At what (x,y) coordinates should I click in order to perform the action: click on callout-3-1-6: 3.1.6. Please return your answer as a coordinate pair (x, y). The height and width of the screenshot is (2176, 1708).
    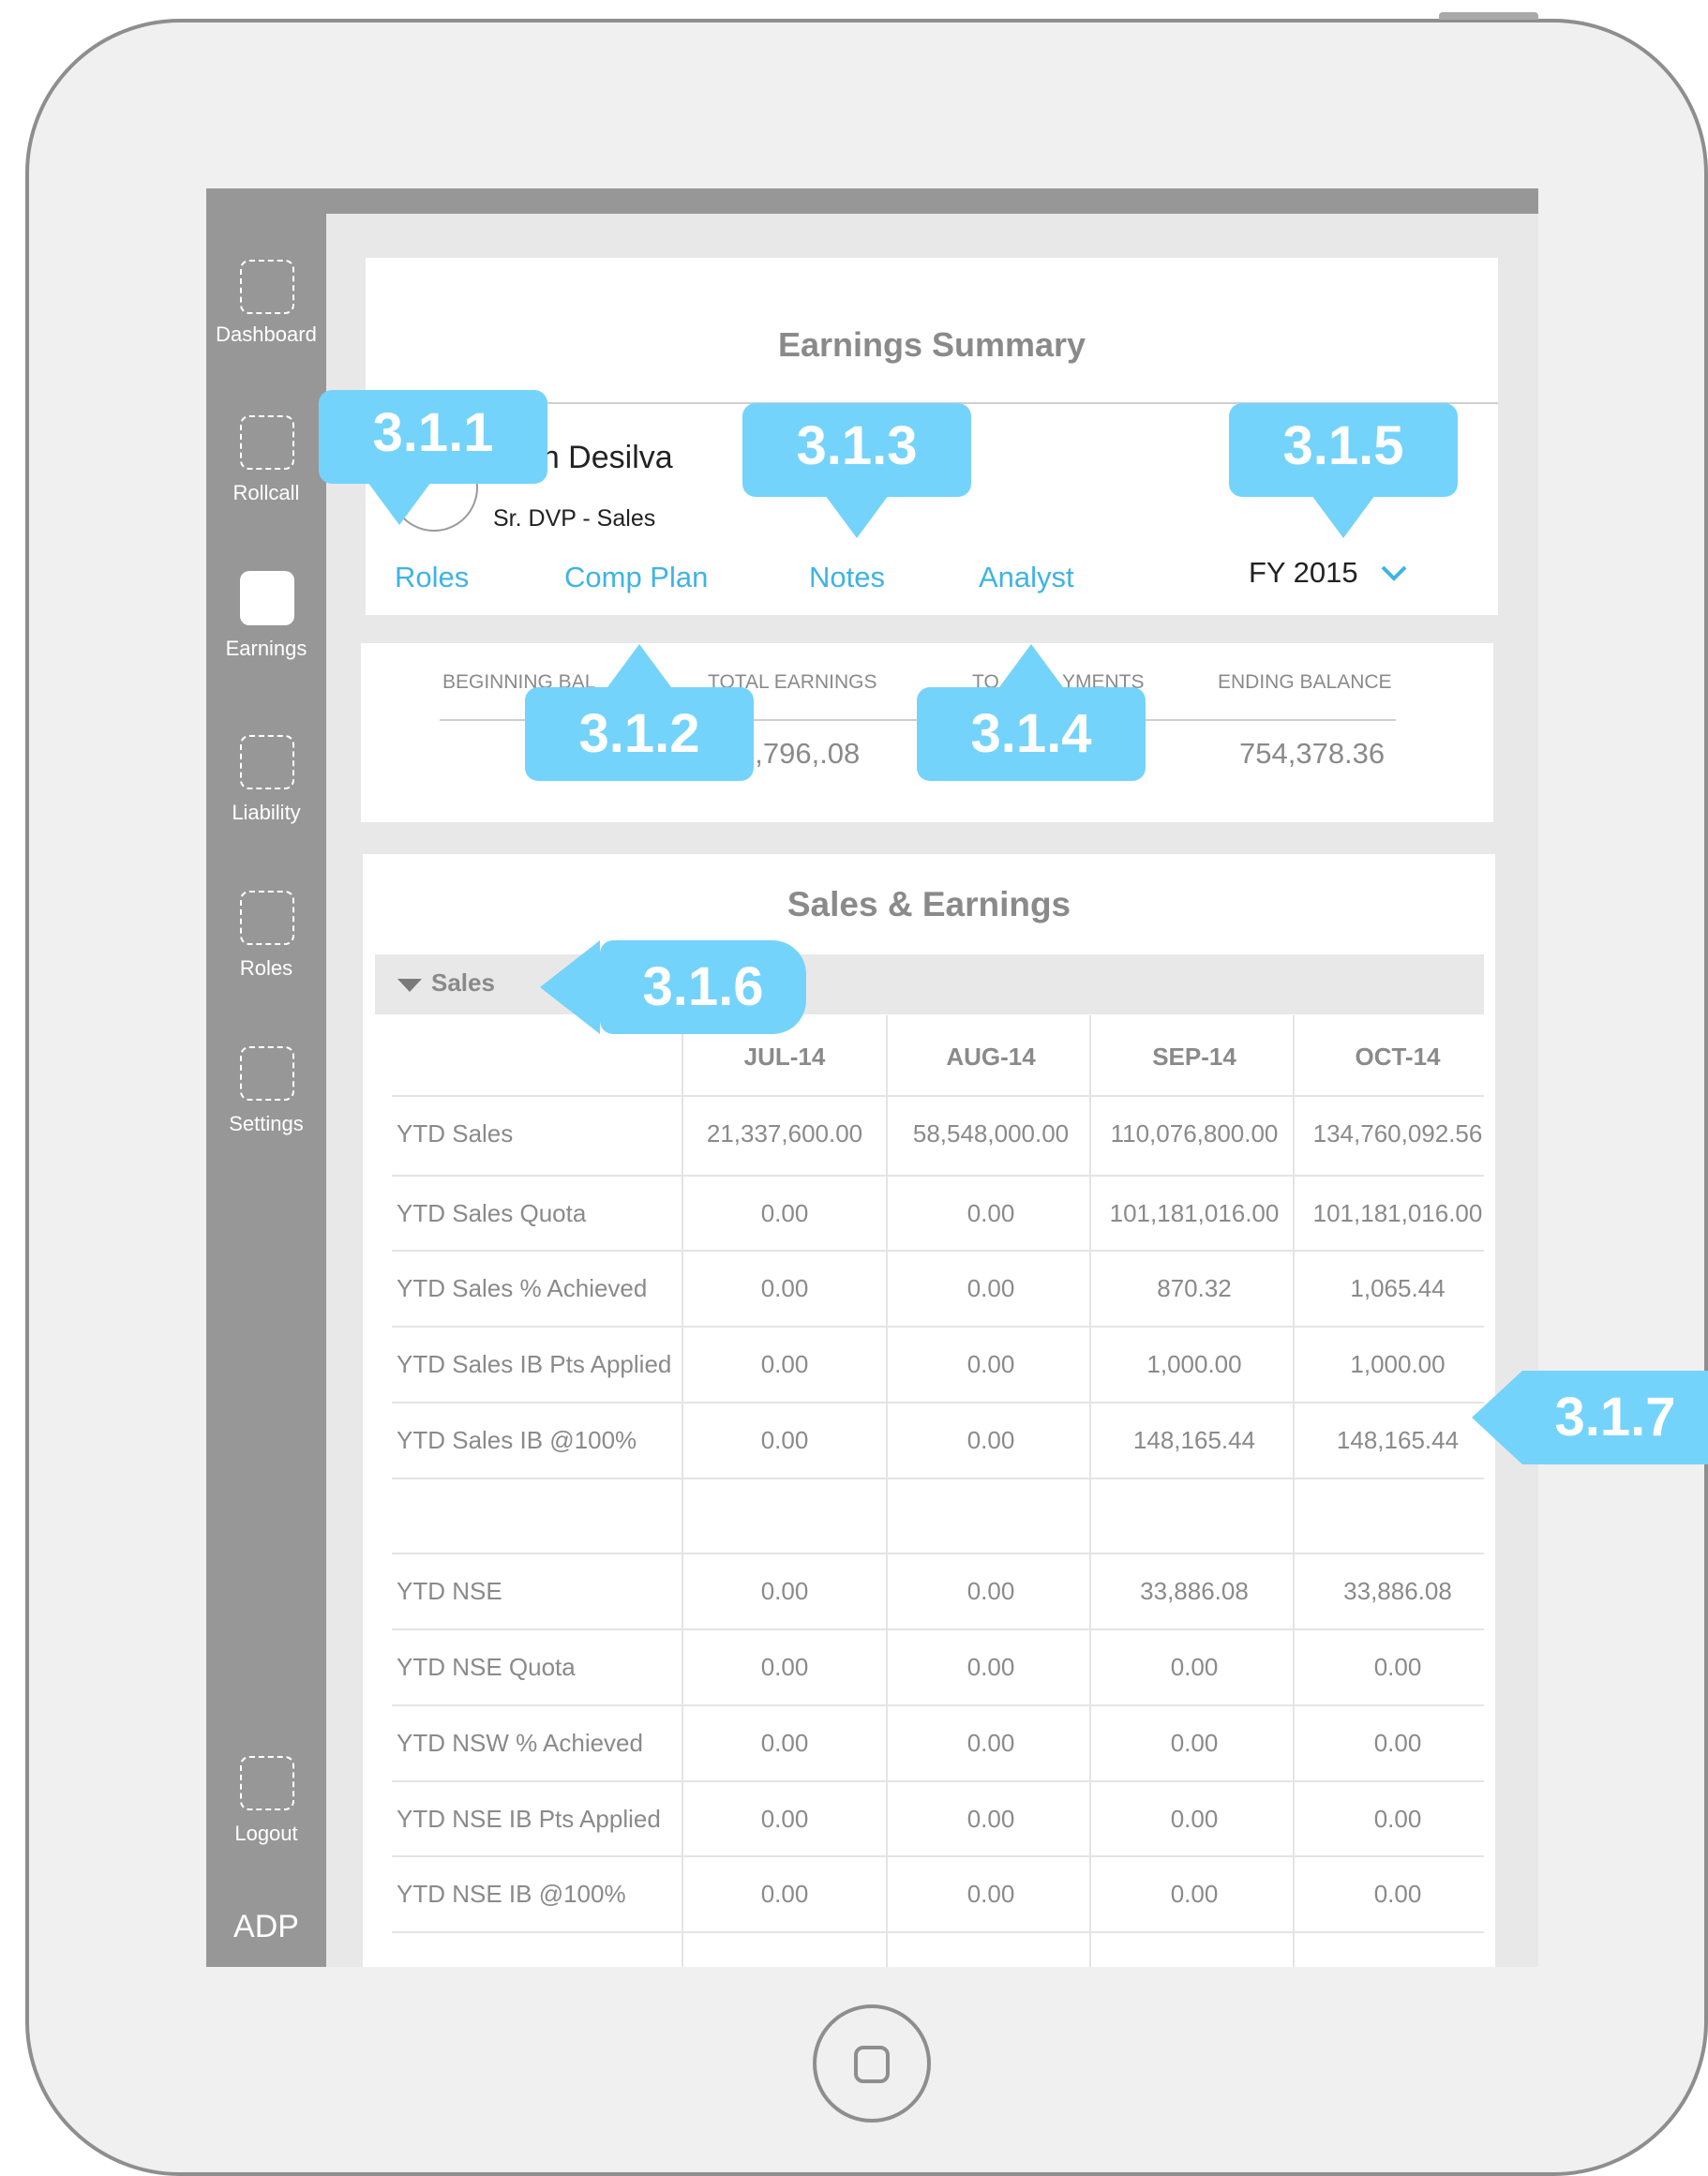
    Looking at the image, I should click on (673, 987).